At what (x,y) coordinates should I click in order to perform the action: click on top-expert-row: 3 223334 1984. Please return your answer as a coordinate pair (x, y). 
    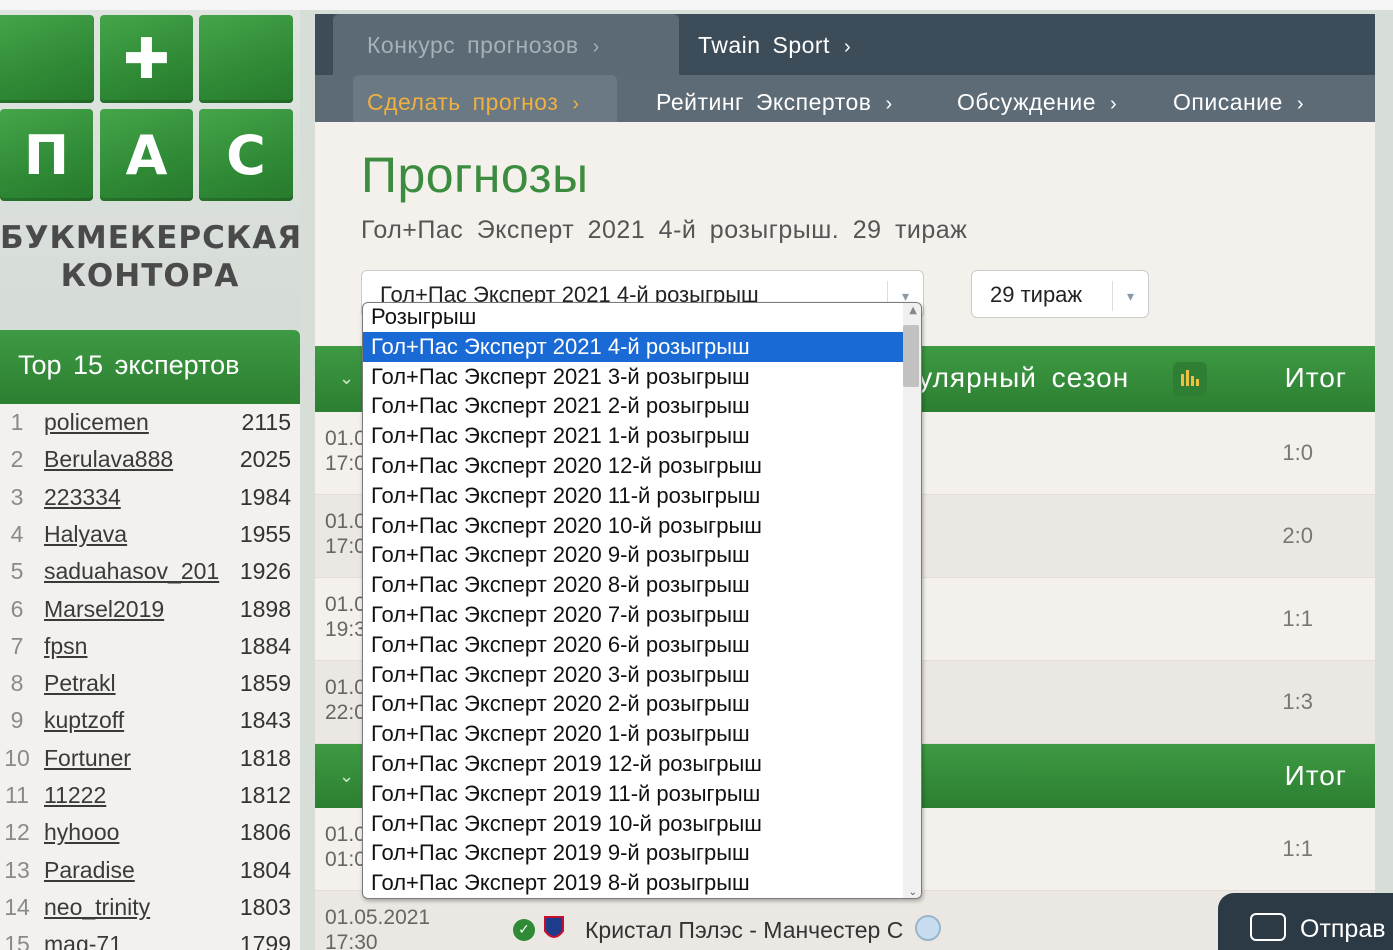
    Looking at the image, I should click on (150, 502).